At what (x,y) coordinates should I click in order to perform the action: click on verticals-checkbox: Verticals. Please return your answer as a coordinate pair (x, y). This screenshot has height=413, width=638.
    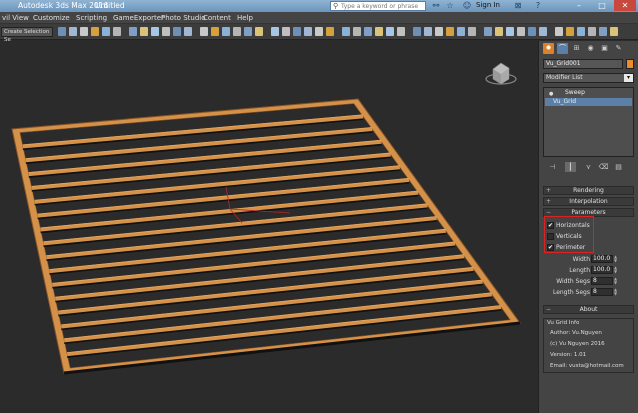
    Looking at the image, I should click on (564, 236).